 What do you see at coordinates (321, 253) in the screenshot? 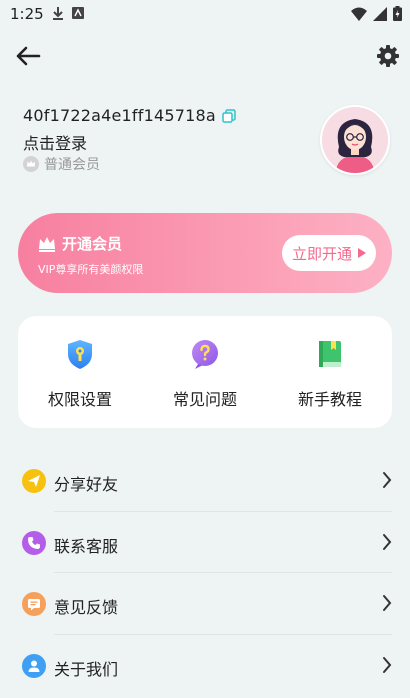
I see `vip-open-button-label: 立即开通` at bounding box center [321, 253].